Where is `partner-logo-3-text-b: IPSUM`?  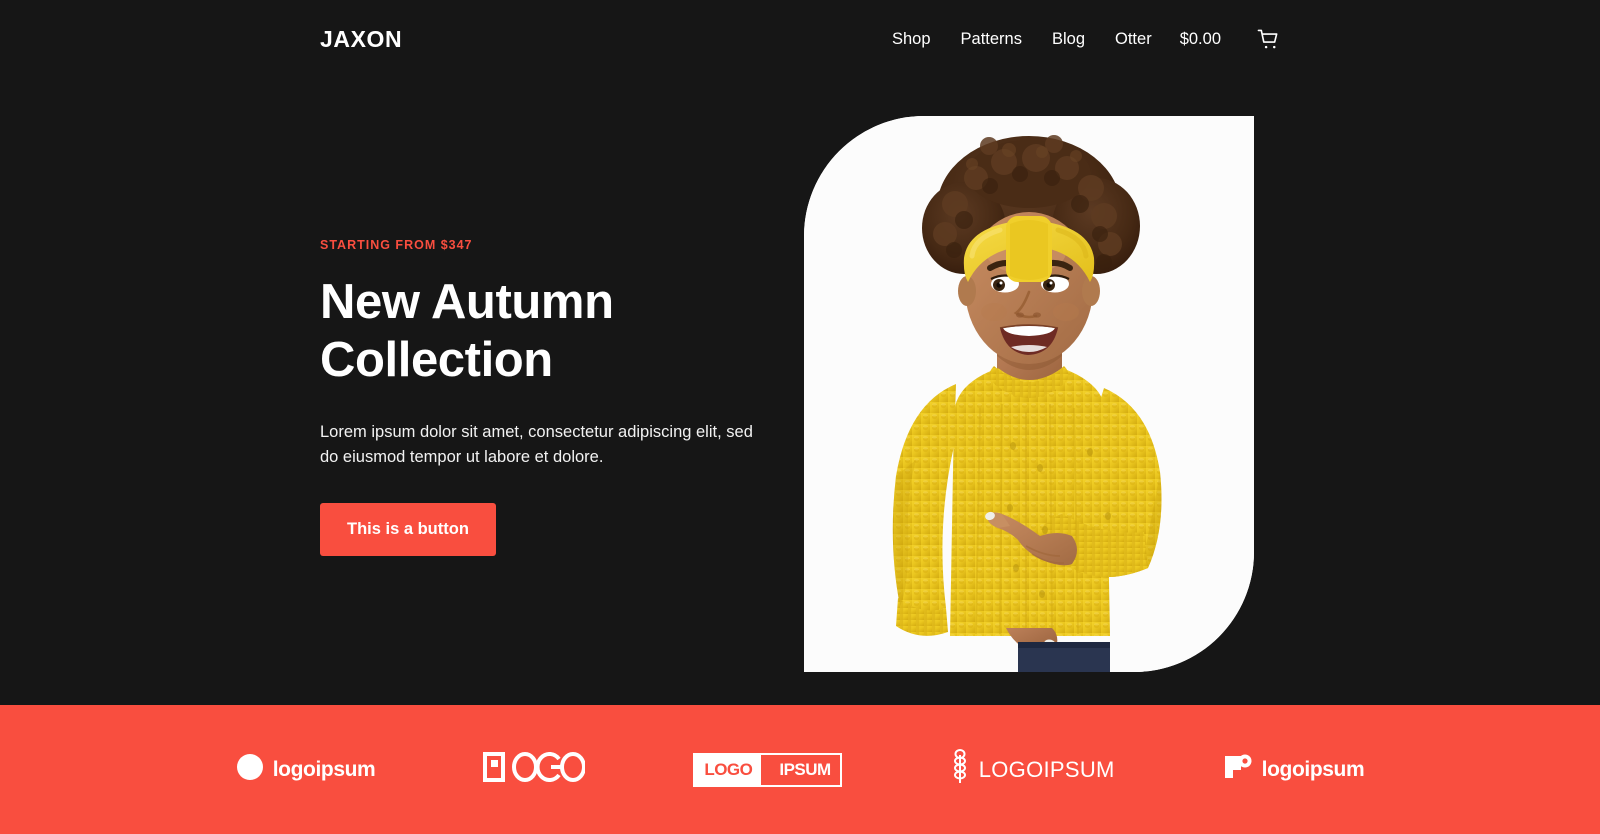 partner-logo-3-text-b: IPSUM is located at coordinates (805, 769).